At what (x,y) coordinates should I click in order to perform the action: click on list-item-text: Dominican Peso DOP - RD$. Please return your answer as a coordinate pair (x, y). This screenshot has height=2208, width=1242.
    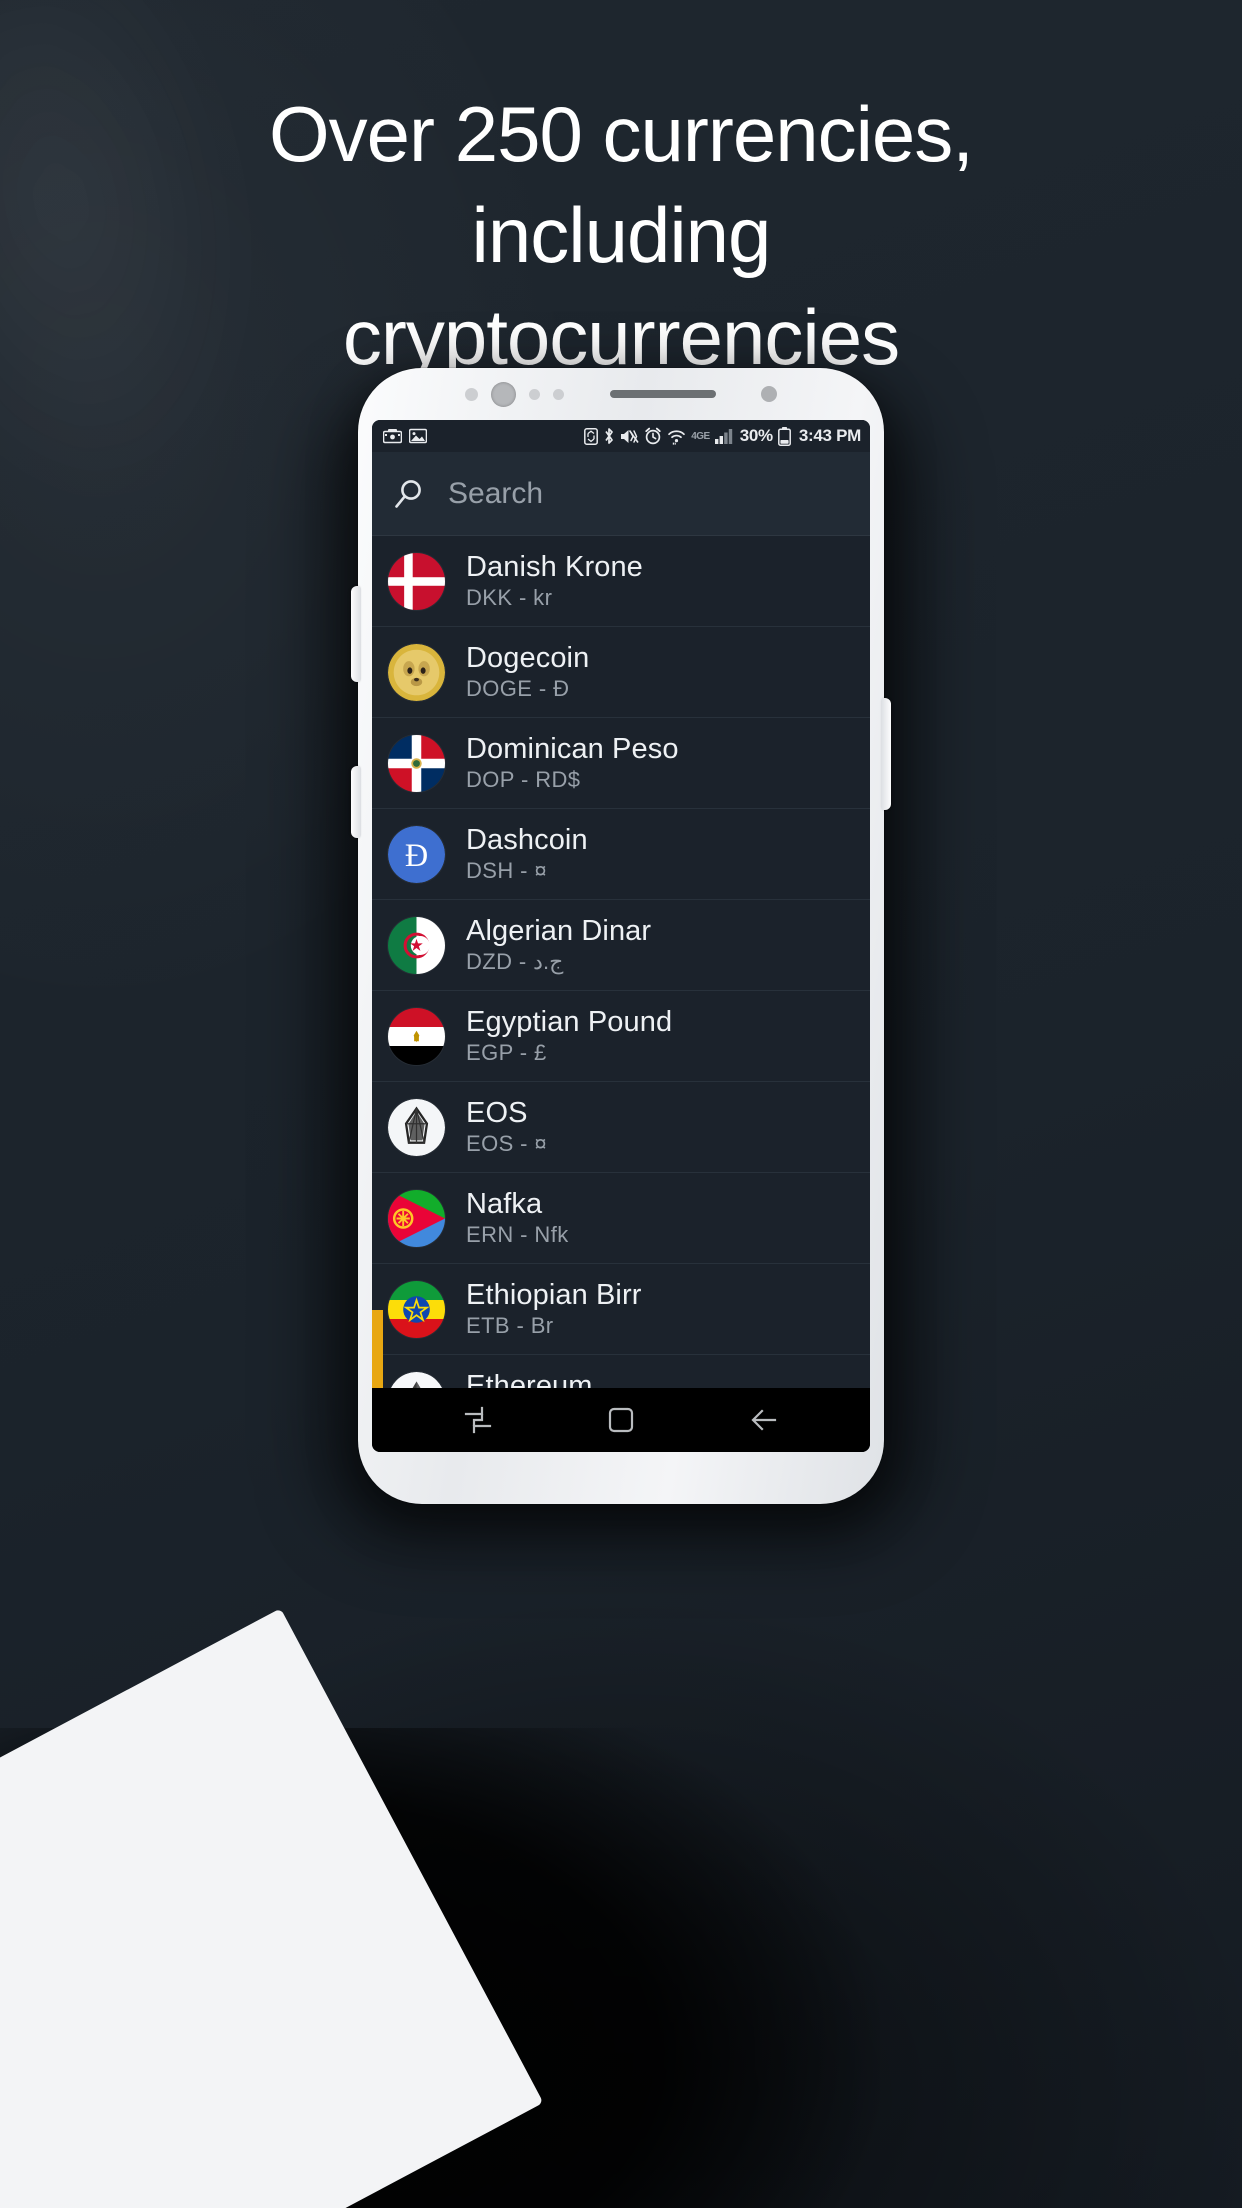
    Looking at the image, I should click on (572, 762).